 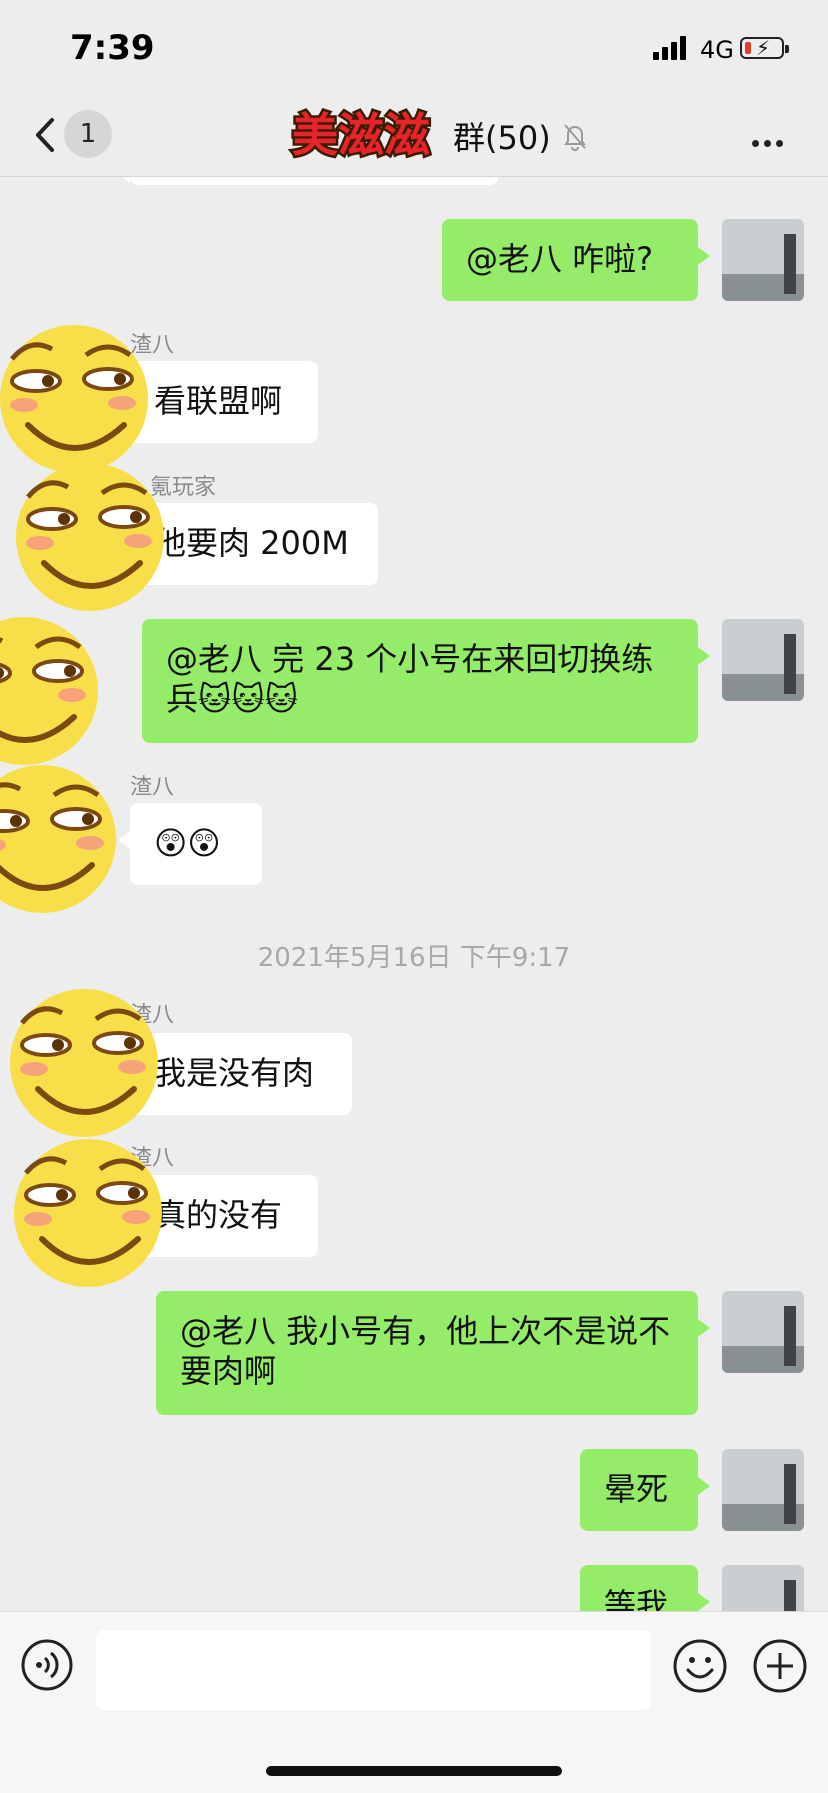 I want to click on status-bar: 7:39 4G ⚡, so click(x=414, y=48).